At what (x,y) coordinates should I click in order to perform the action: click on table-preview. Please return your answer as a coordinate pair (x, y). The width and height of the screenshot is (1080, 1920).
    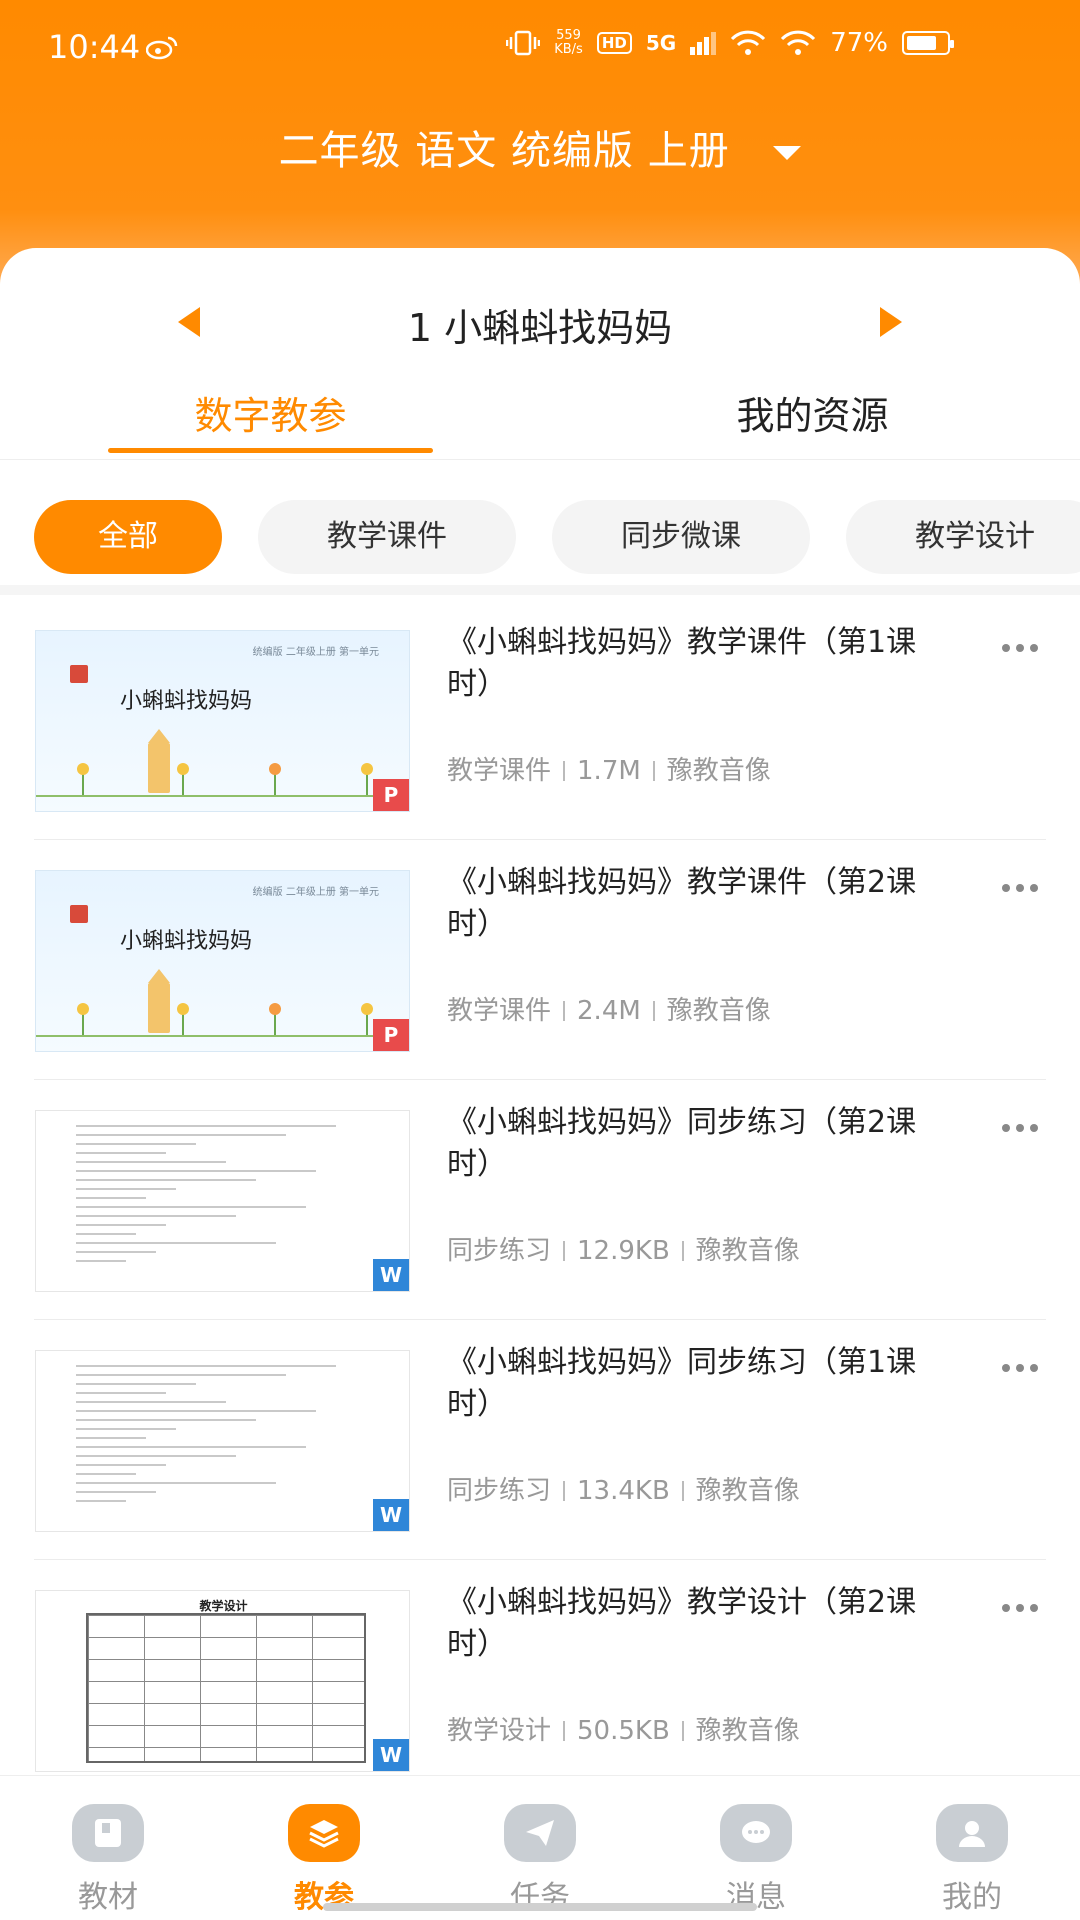
    Looking at the image, I should click on (226, 1688).